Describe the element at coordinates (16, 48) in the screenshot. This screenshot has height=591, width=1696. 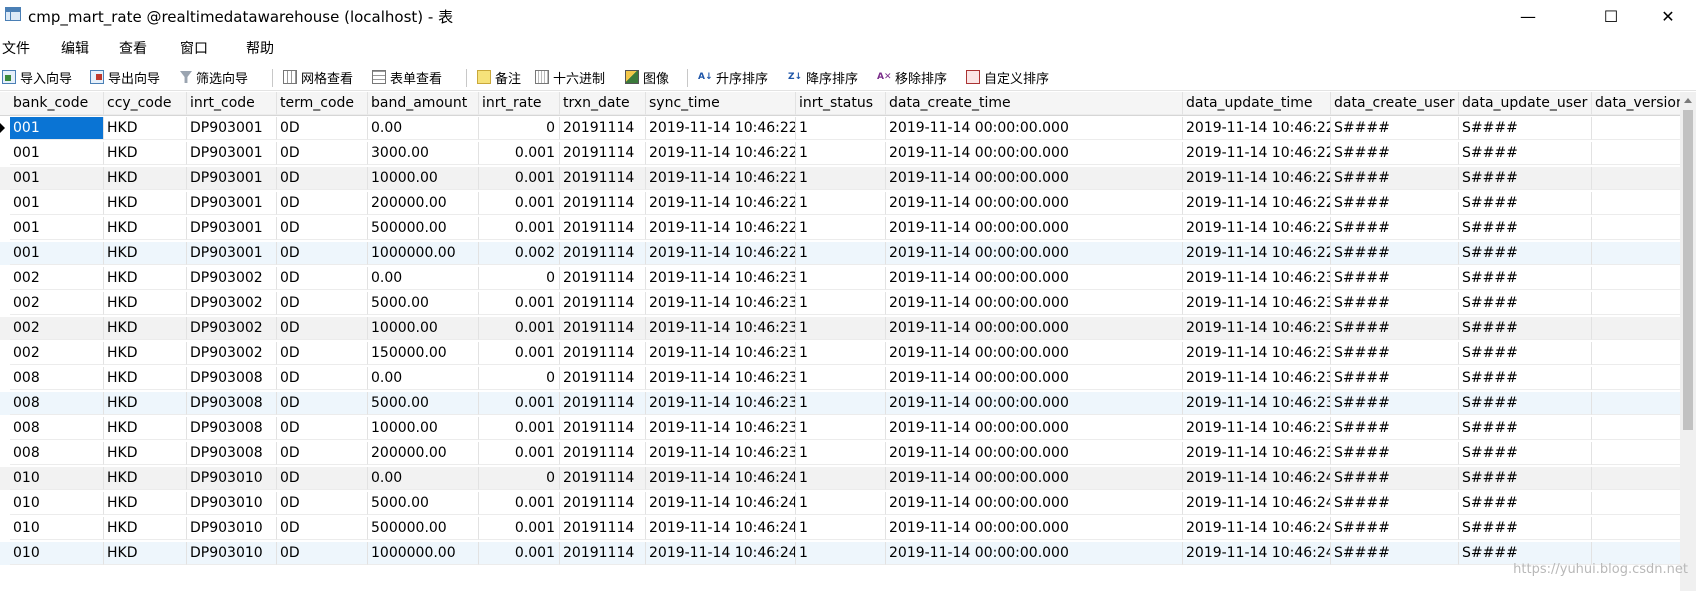
I see `menu-file: 文件` at that location.